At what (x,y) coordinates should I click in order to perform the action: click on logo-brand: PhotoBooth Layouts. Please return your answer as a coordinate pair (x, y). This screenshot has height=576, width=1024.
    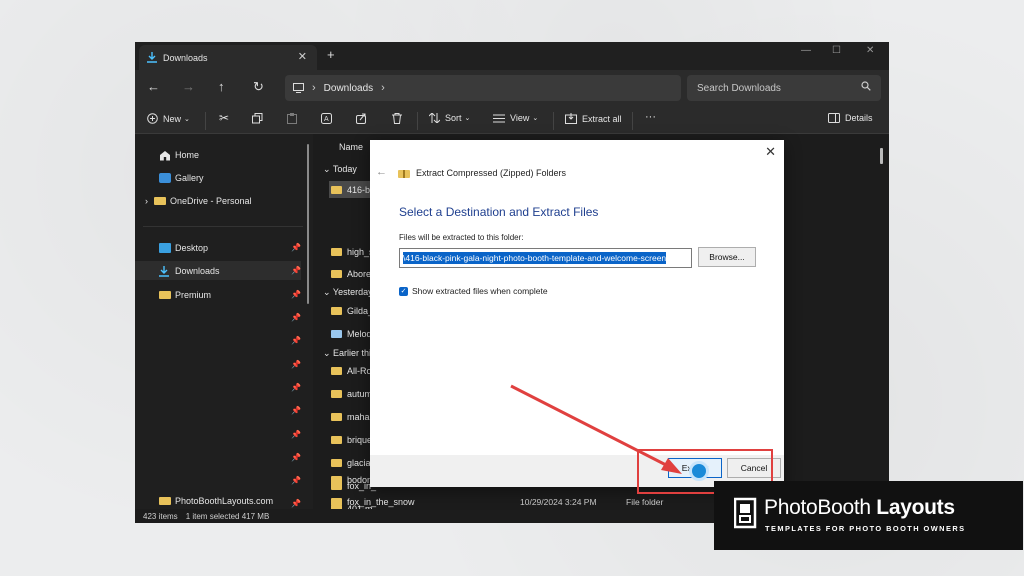
    Looking at the image, I should click on (859, 508).